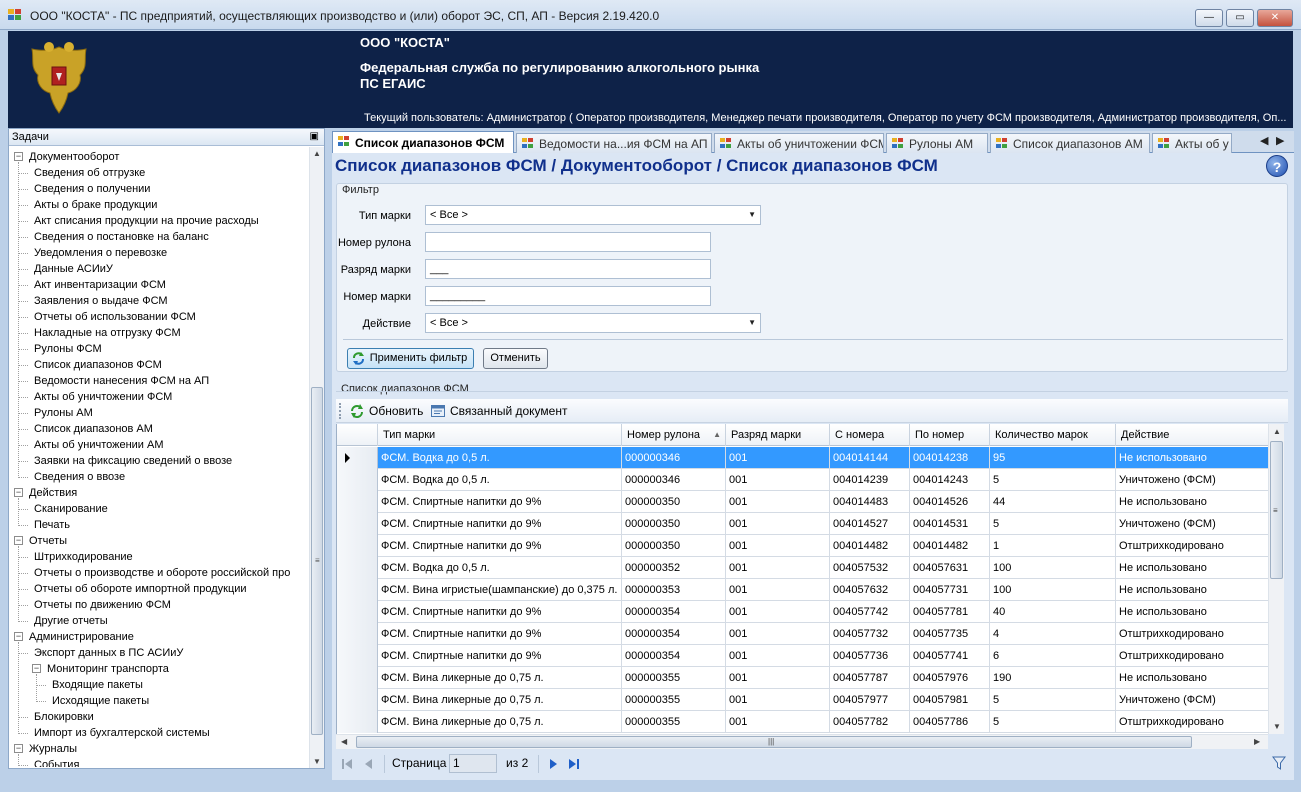  What do you see at coordinates (159, 701) in the screenshot?
I see `tree-item: Исходящие пакеты` at bounding box center [159, 701].